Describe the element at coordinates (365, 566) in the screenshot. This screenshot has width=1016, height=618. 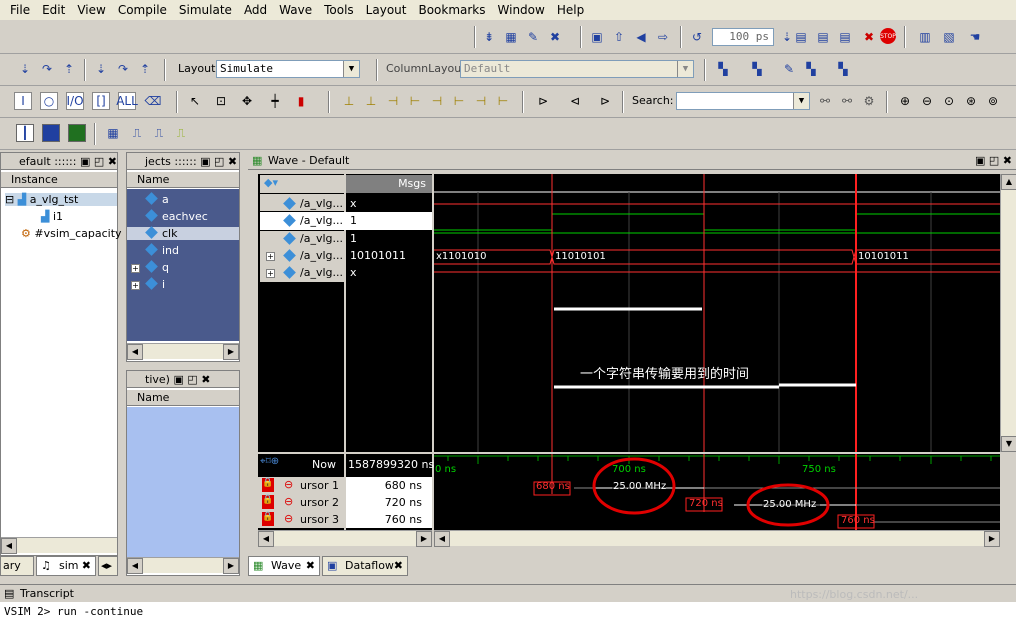
I see `tab-dataflow: ▣ Dataflow ✖` at that location.